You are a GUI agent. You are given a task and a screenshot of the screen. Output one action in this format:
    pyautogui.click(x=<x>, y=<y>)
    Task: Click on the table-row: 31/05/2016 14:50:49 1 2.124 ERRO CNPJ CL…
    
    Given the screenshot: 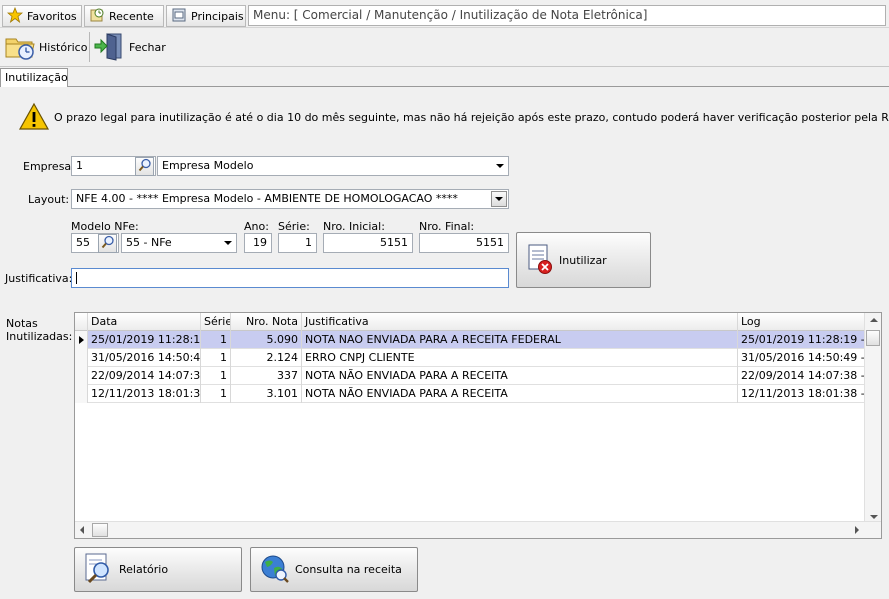 What is the action you would take?
    pyautogui.click(x=470, y=358)
    